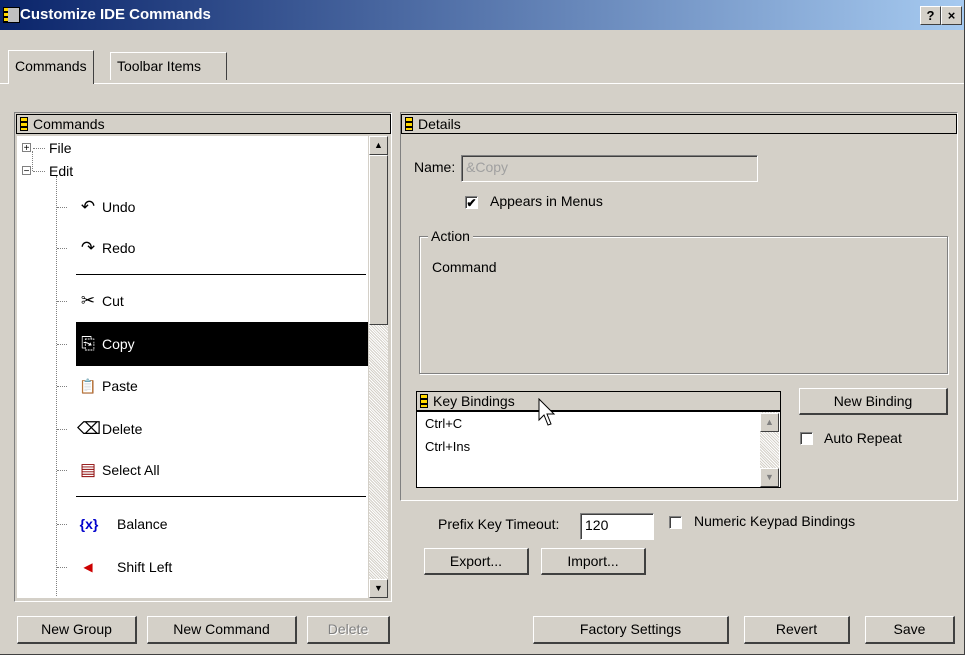 The image size is (967, 656). Describe the element at coordinates (187, 386) in the screenshot. I see `tree-item-paste: 📋 Paste` at that location.